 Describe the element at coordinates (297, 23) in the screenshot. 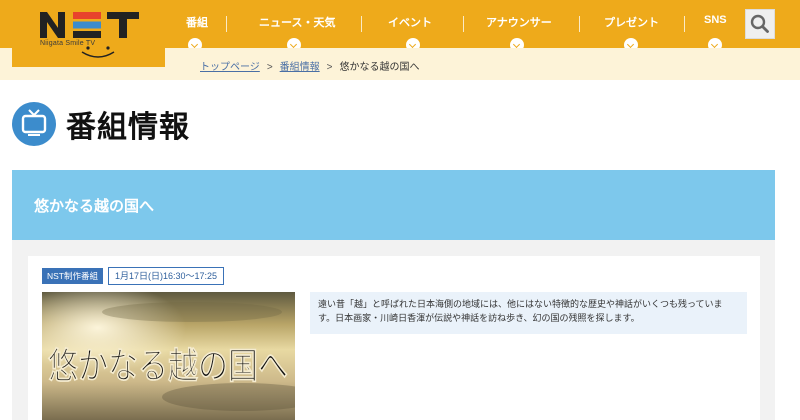

I see `nav-item-label: ニュース・天気` at that location.